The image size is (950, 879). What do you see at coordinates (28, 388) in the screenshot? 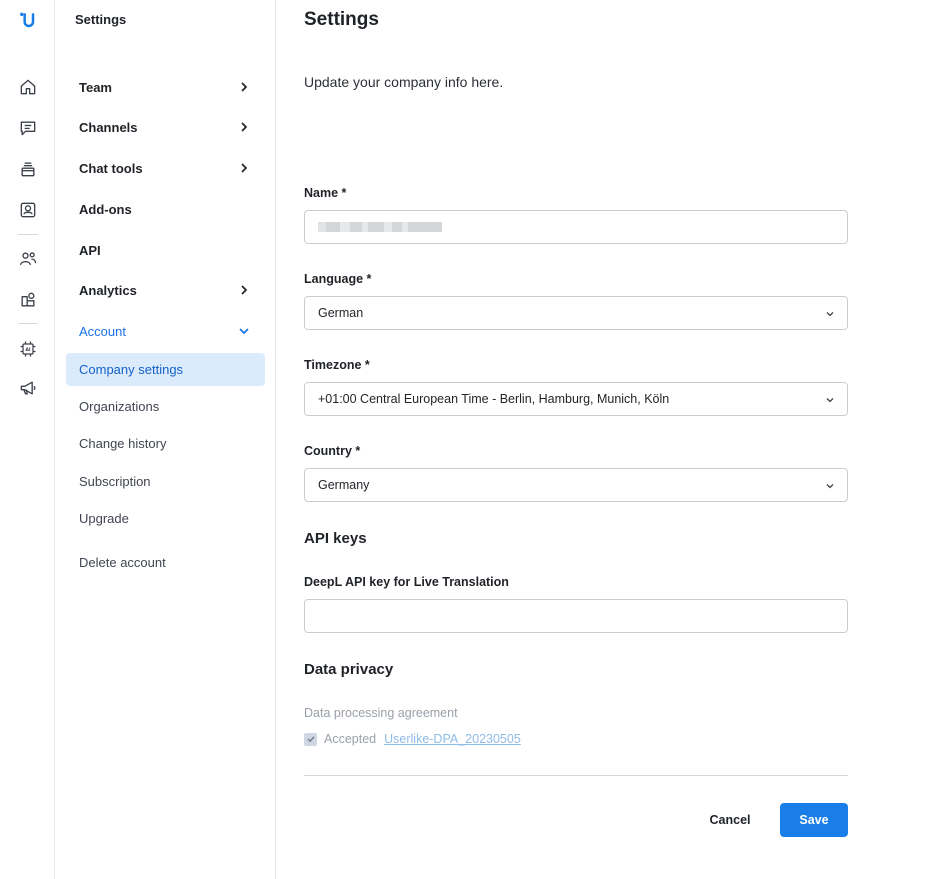
I see `megaphone-icon` at bounding box center [28, 388].